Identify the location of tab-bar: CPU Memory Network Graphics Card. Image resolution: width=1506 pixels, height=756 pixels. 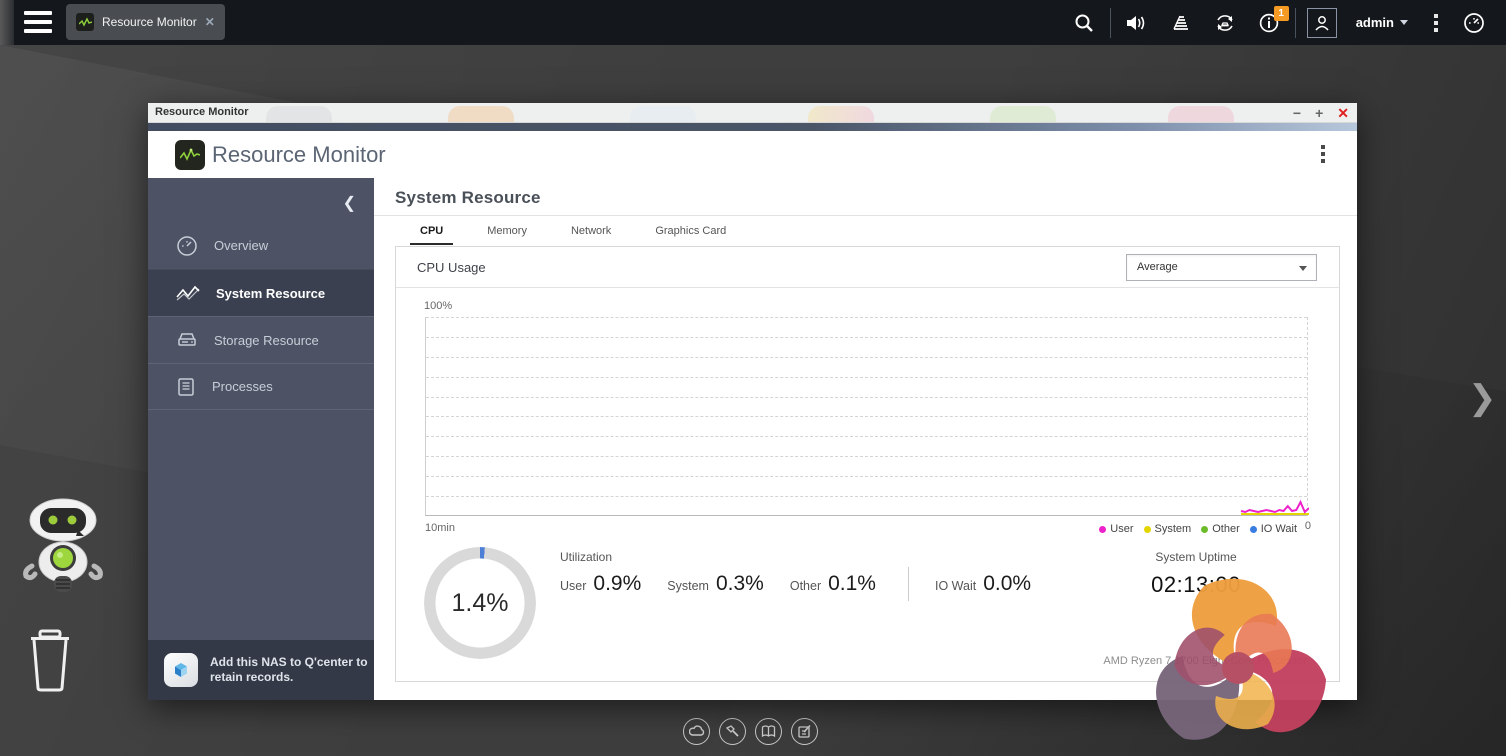
(573, 230).